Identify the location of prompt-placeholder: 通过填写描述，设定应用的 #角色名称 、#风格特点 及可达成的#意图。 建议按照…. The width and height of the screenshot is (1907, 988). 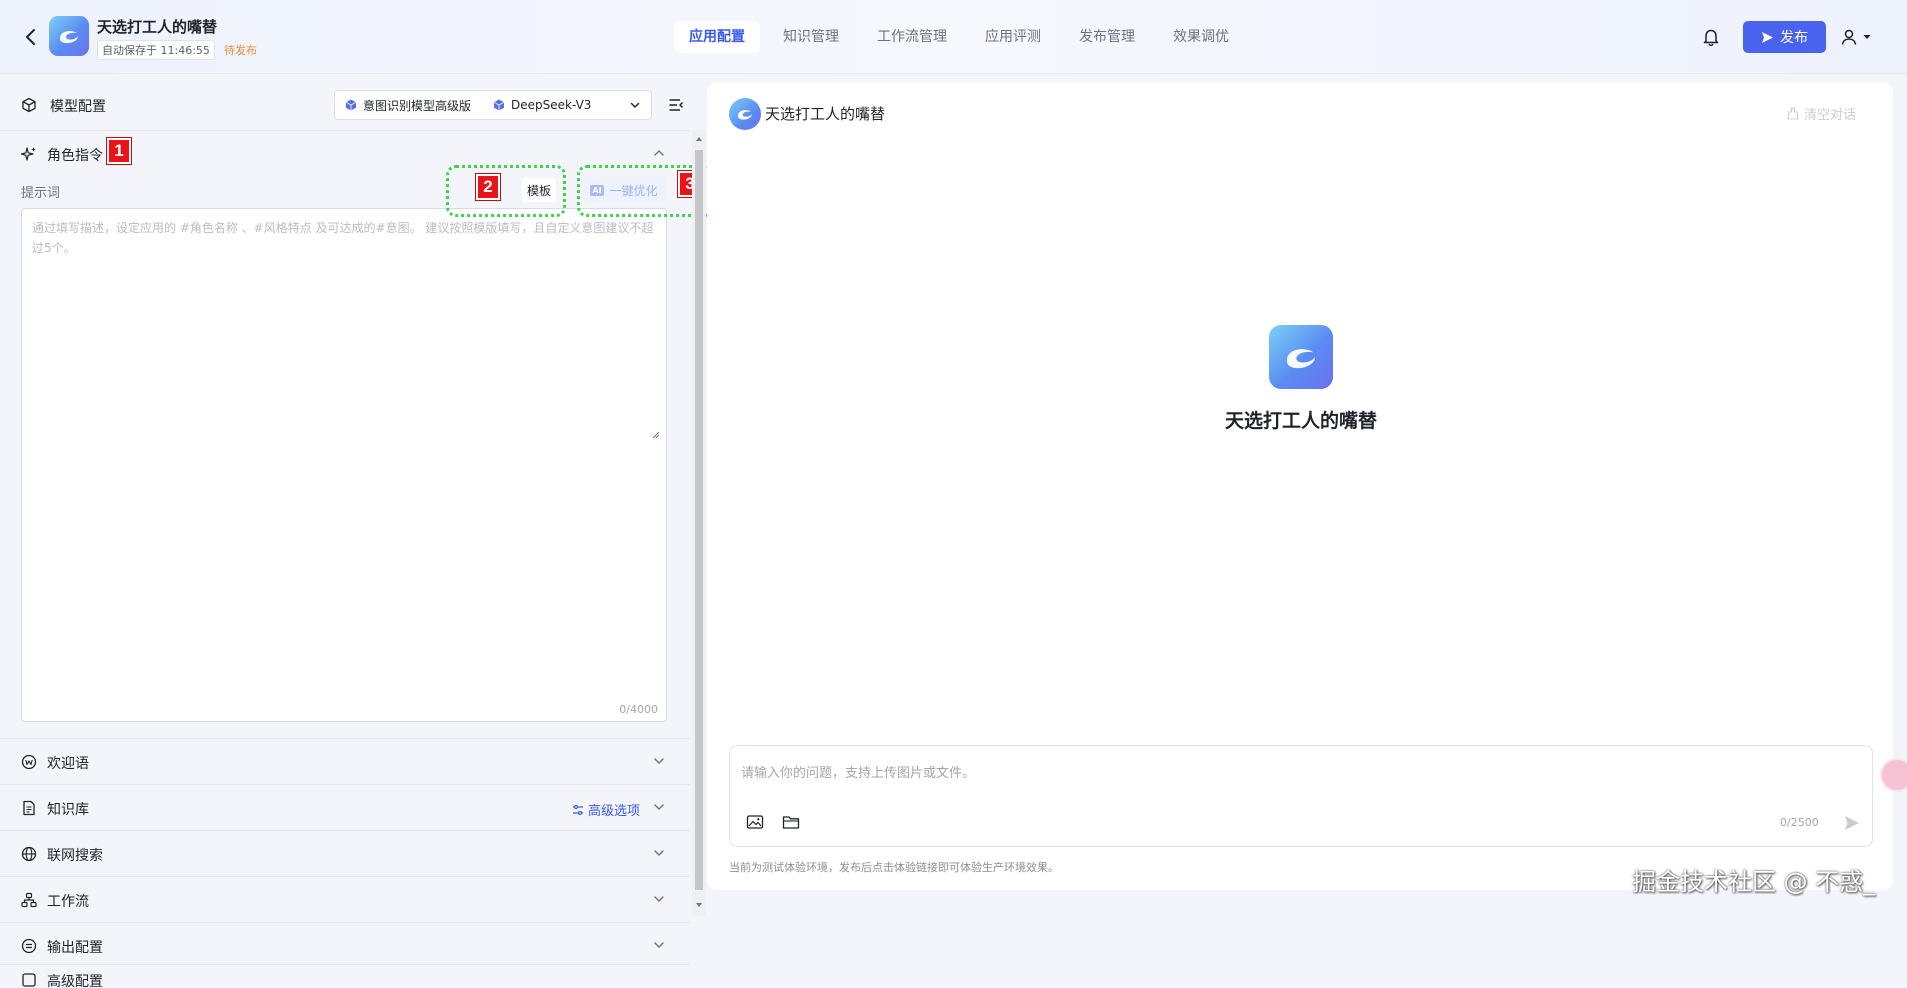
(343, 238).